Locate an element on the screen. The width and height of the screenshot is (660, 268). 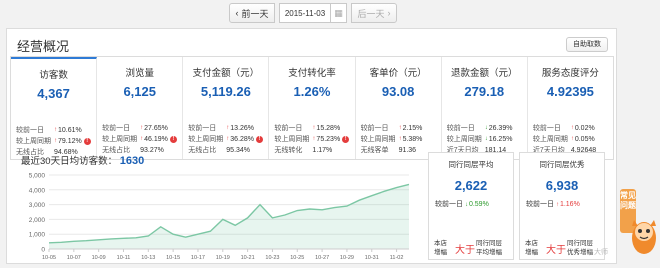
metric-row: 无线转化 1.17% is located at coordinates (312, 150).